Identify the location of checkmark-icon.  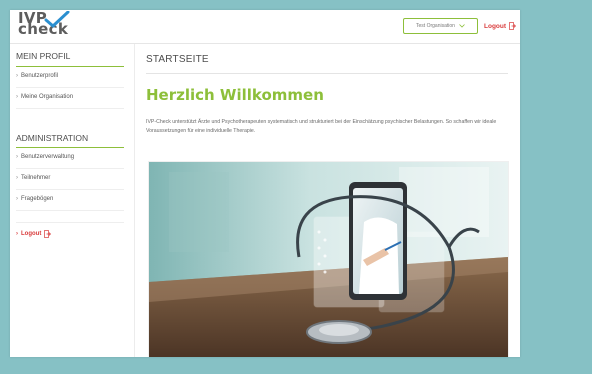
(57, 19).